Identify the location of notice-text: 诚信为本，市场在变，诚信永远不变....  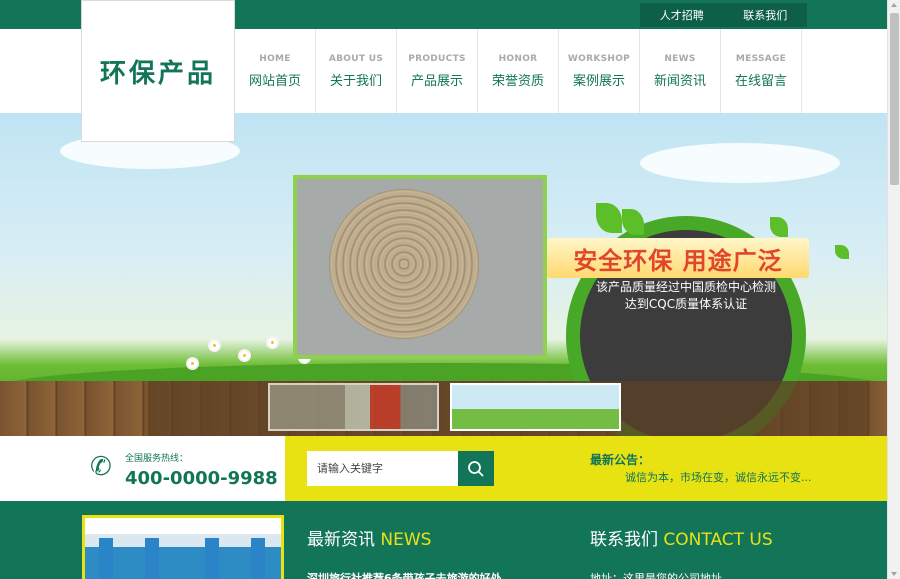
(718, 477).